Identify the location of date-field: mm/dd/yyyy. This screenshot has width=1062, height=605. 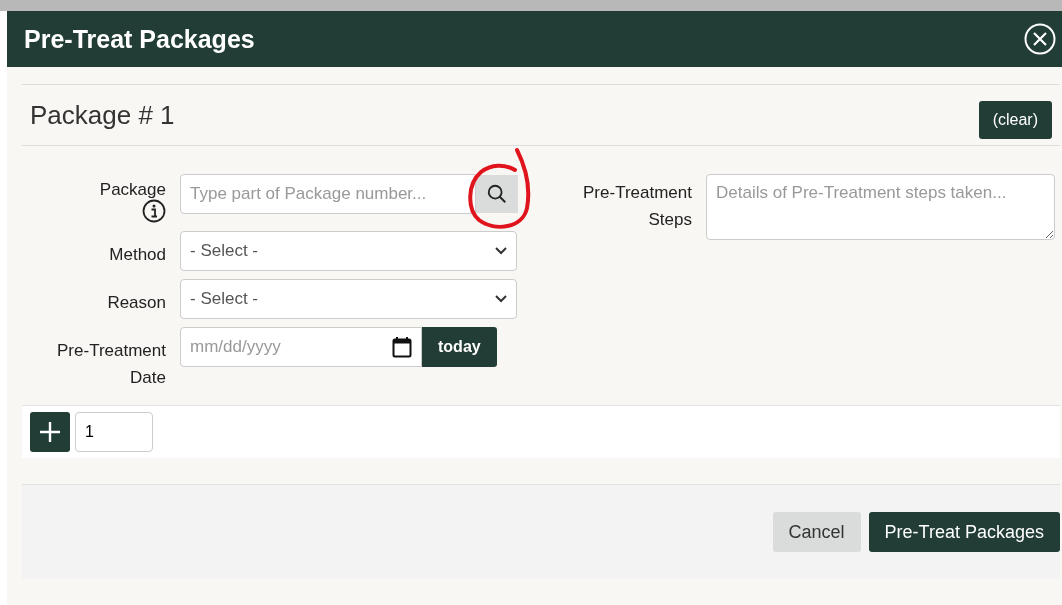
(301, 347).